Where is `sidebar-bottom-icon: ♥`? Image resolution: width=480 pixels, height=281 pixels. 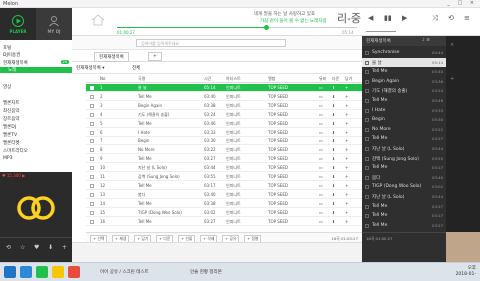
sidebar-bottom-icon: ♥ is located at coordinates (36, 247).